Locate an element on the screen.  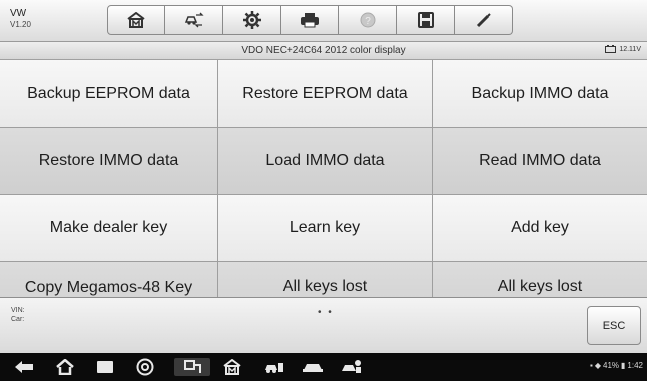
home-button is located at coordinates (136, 20).